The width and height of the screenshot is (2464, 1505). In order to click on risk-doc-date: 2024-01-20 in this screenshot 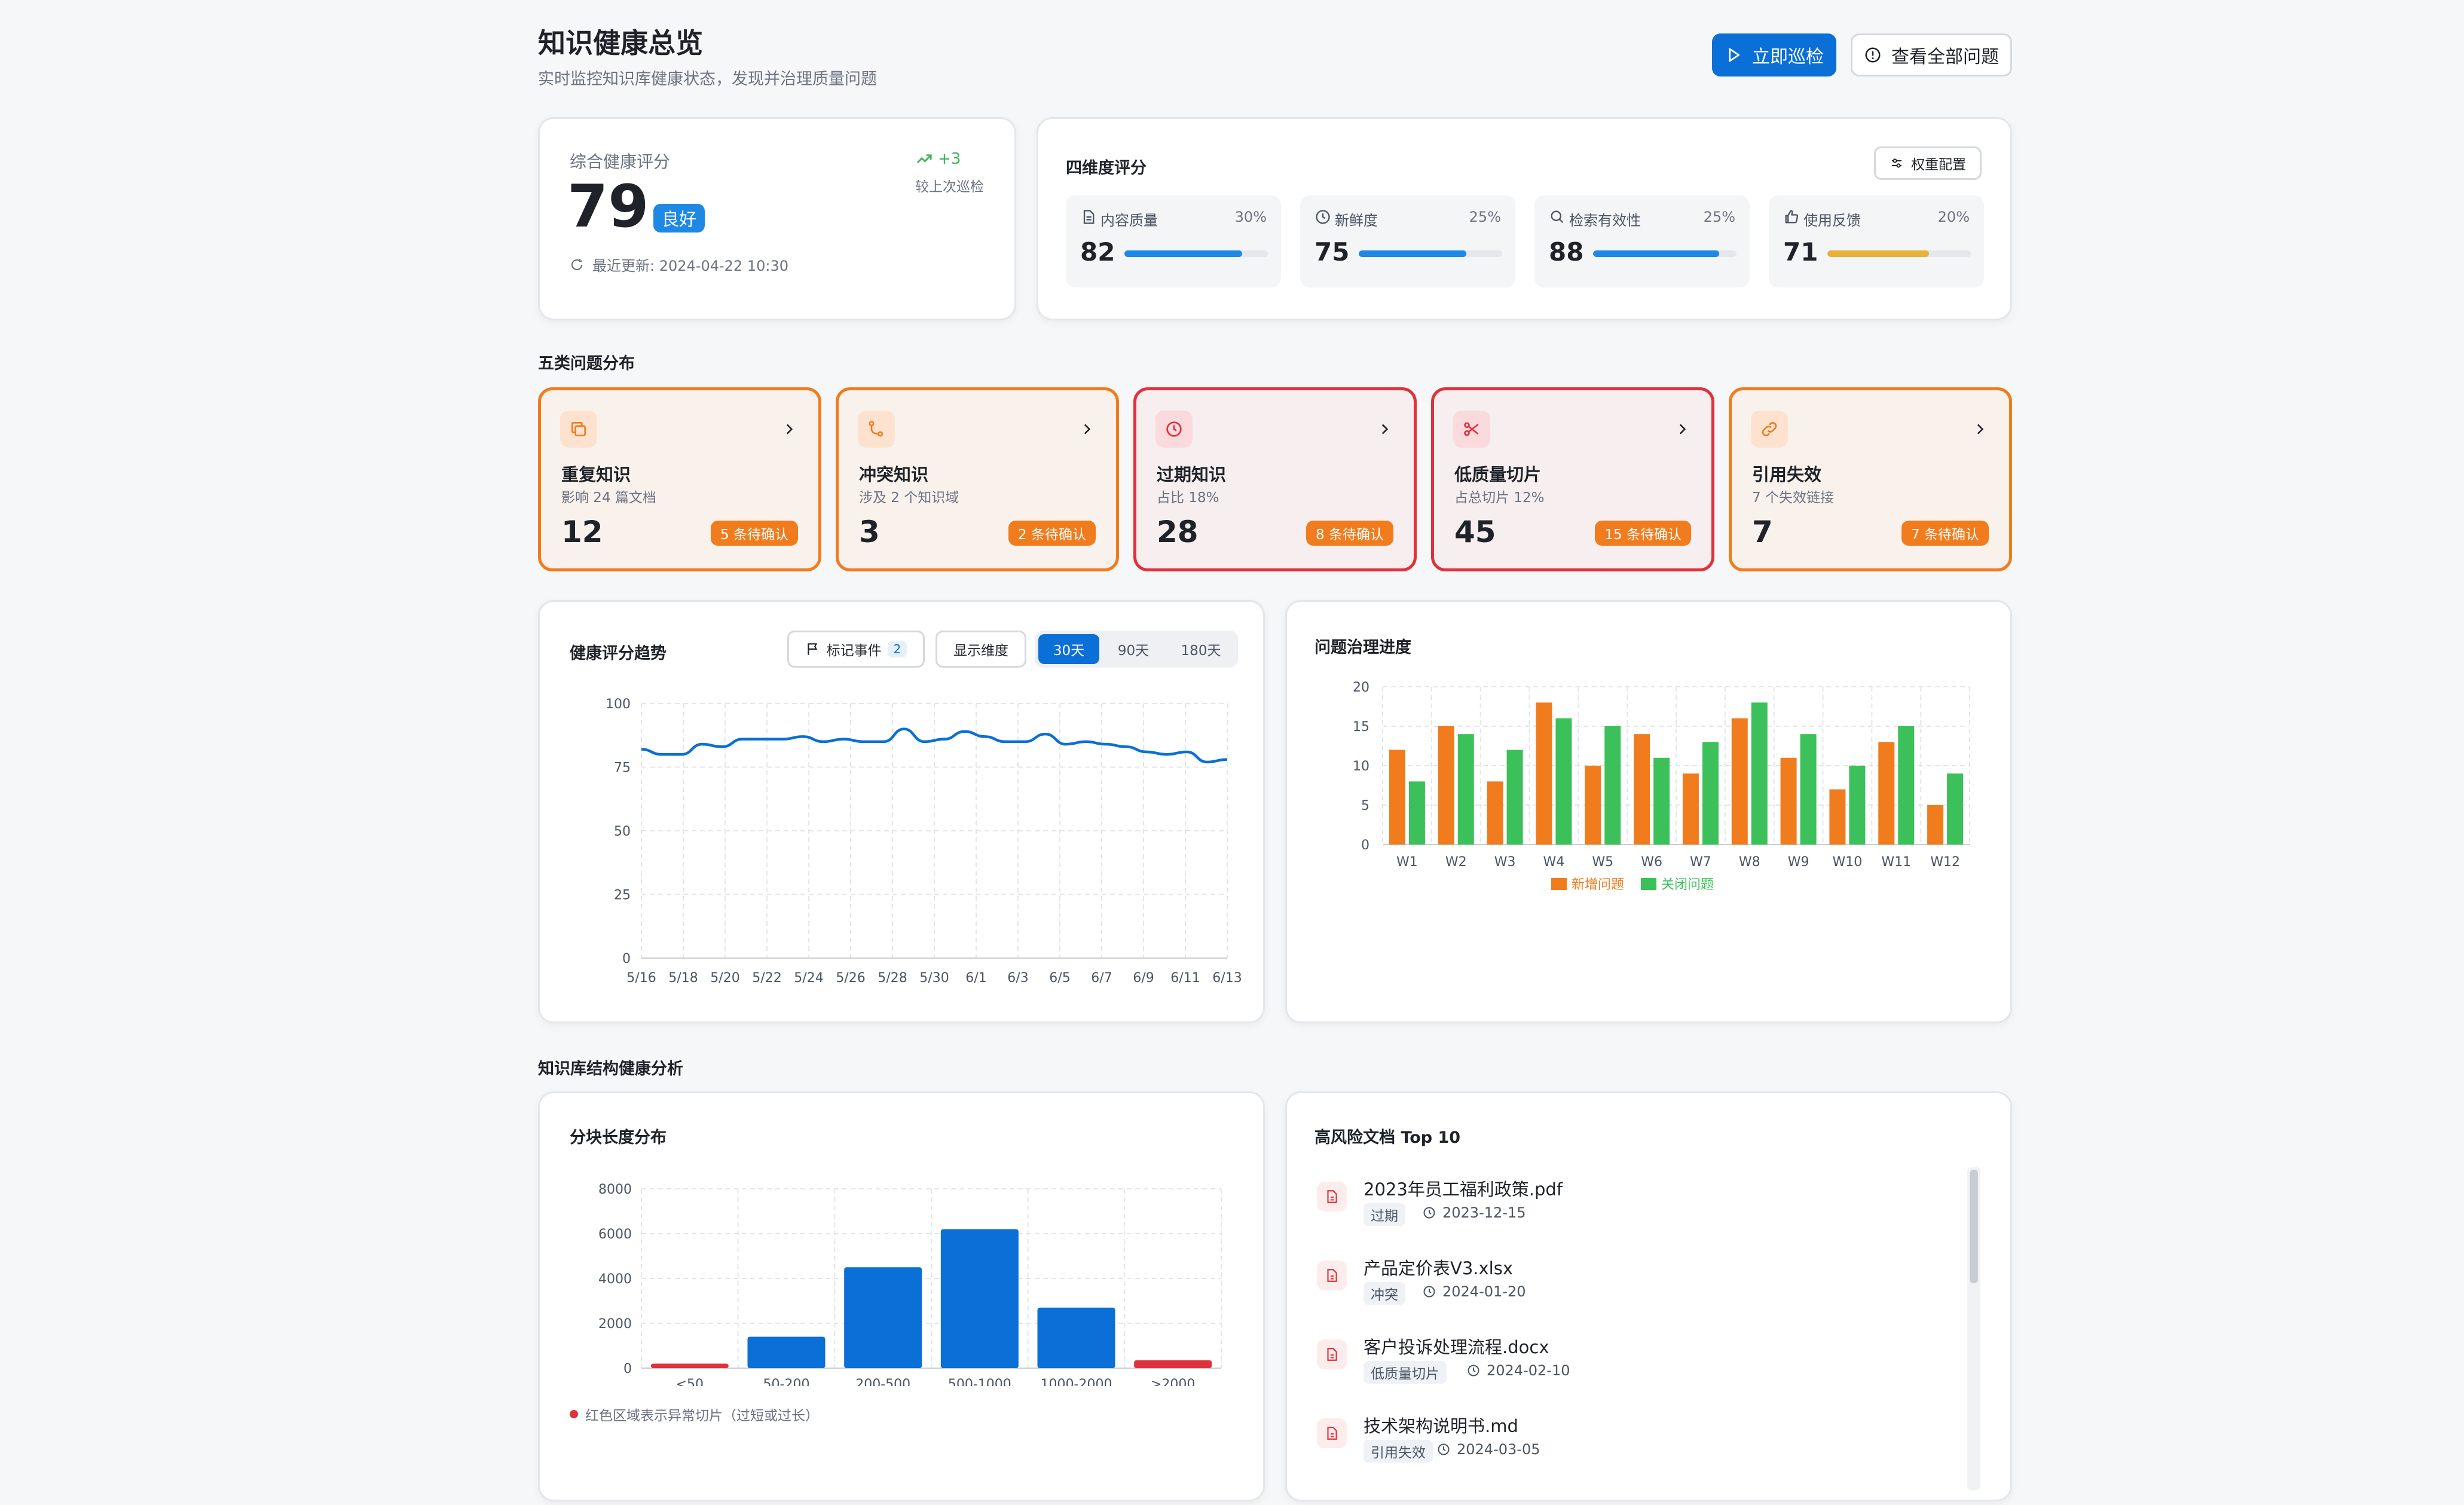, I will do `click(1474, 1291)`.